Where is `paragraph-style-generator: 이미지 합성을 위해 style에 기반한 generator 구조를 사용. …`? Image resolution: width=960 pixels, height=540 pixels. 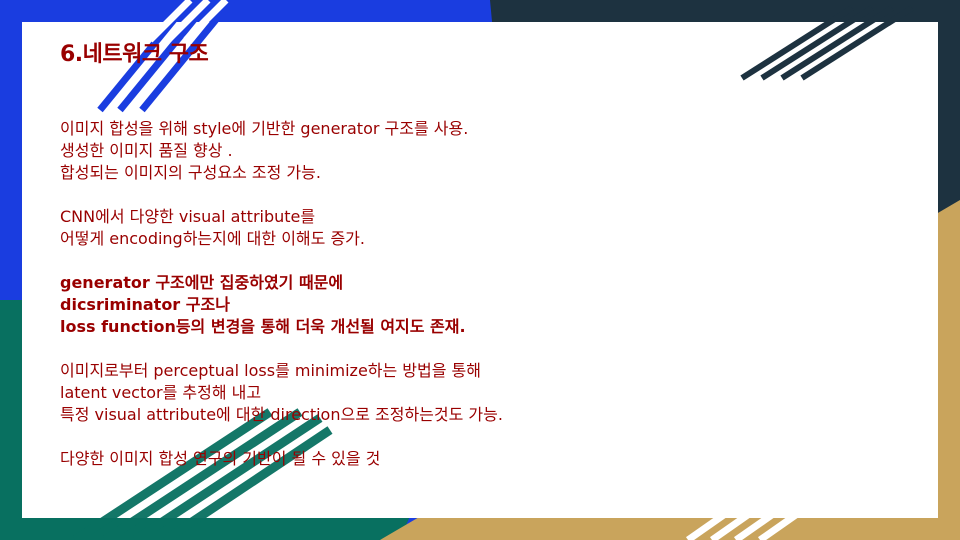 paragraph-style-generator: 이미지 합성을 위해 style에 기반한 generator 구조를 사용. … is located at coordinates (470, 151).